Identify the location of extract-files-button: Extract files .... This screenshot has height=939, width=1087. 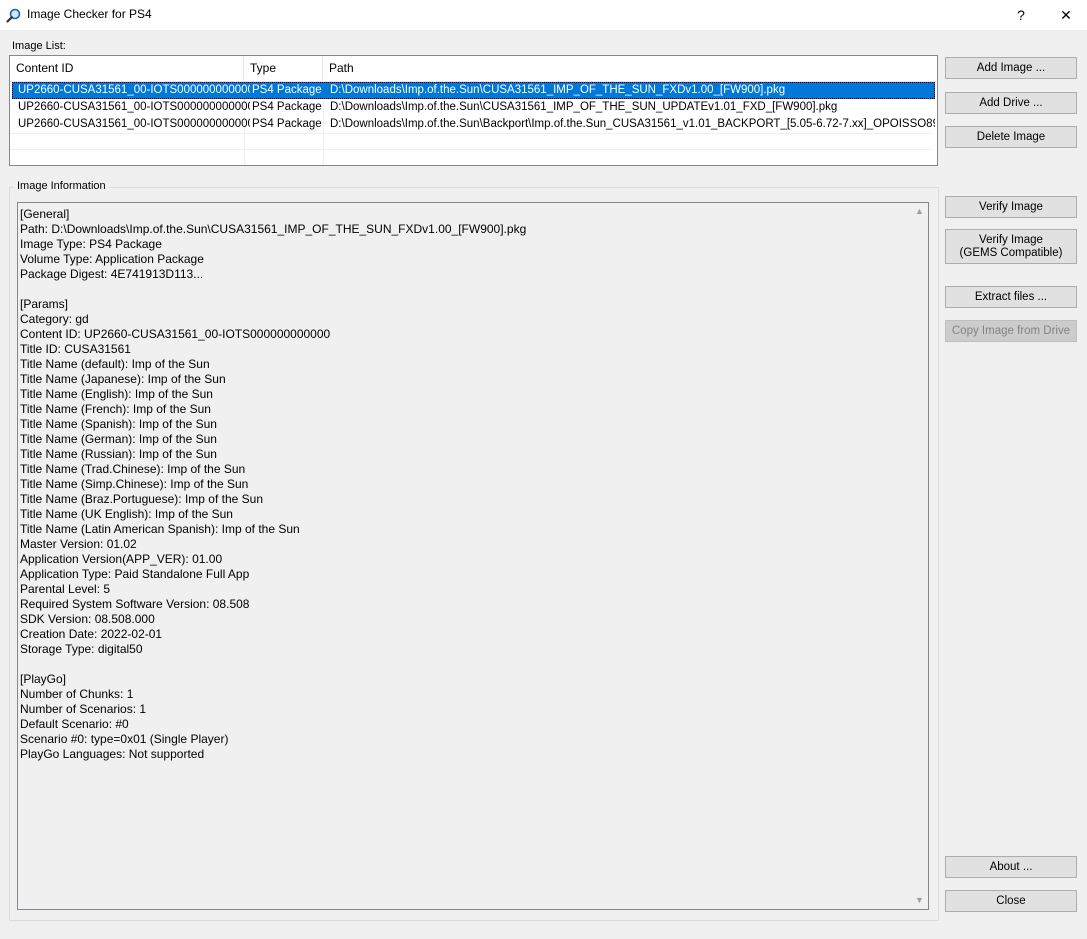
(1011, 297).